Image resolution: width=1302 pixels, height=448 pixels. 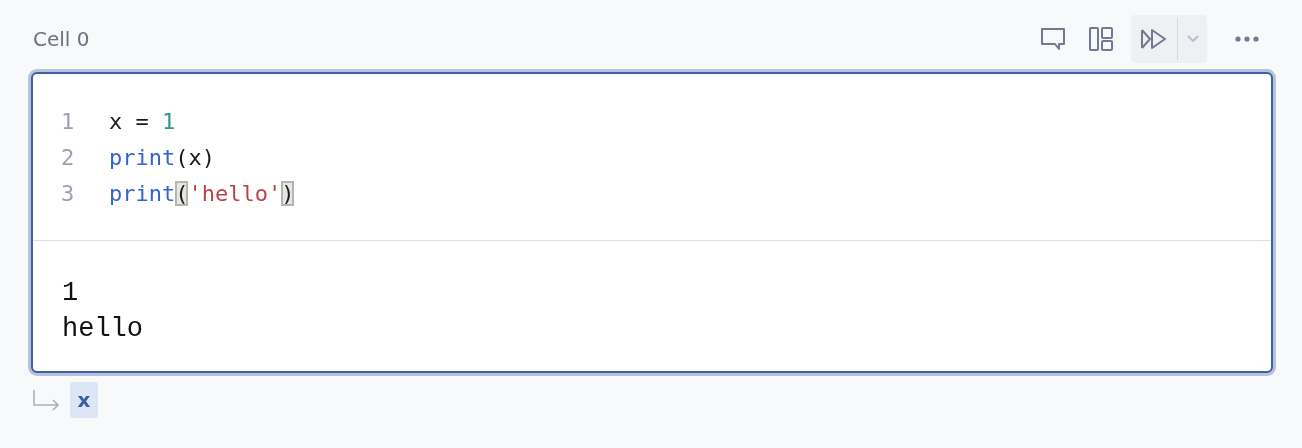 What do you see at coordinates (102, 329) in the screenshot?
I see `output-line: hello` at bounding box center [102, 329].